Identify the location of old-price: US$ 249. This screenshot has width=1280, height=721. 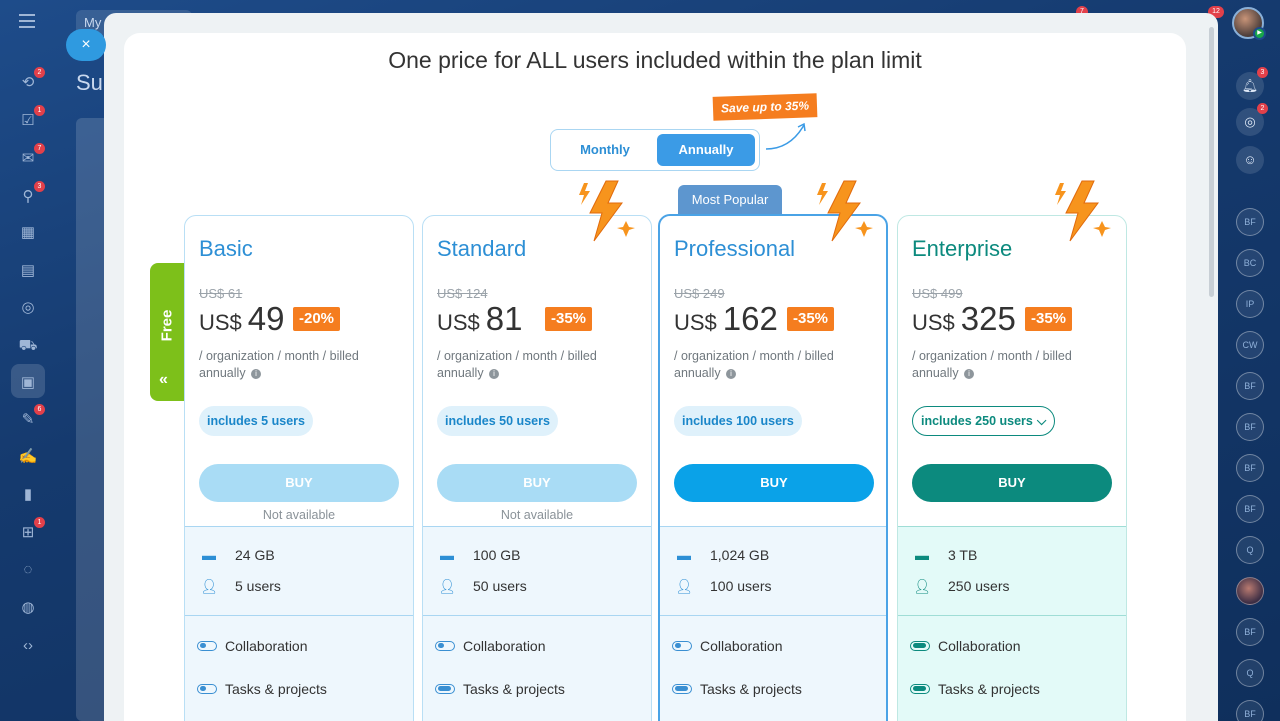
(699, 293).